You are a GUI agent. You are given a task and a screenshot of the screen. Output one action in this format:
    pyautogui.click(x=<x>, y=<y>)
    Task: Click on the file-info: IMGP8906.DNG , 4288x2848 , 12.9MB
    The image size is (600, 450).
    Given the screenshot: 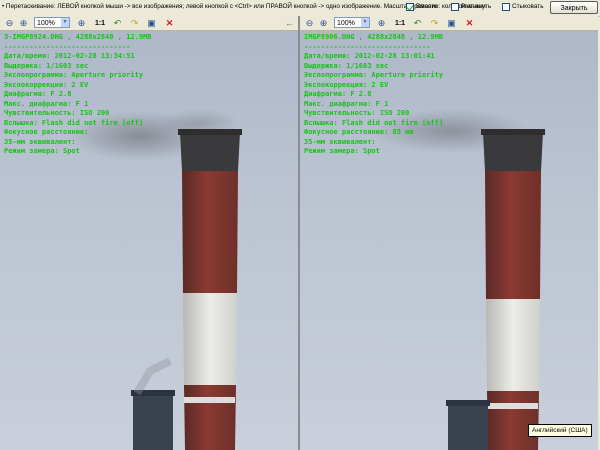 What is the action you would take?
    pyautogui.click(x=374, y=37)
    